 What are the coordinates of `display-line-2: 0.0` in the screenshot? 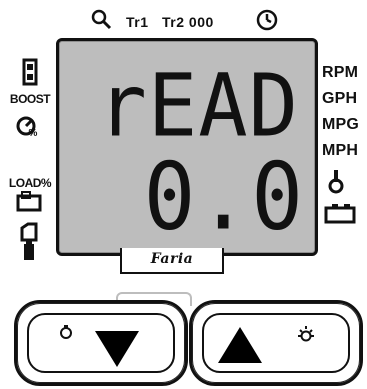 It's located at (224, 197).